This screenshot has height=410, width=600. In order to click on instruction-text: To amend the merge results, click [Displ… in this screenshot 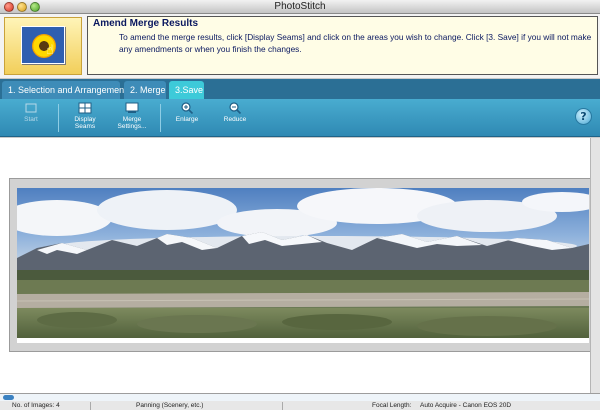, I will do `click(355, 43)`.